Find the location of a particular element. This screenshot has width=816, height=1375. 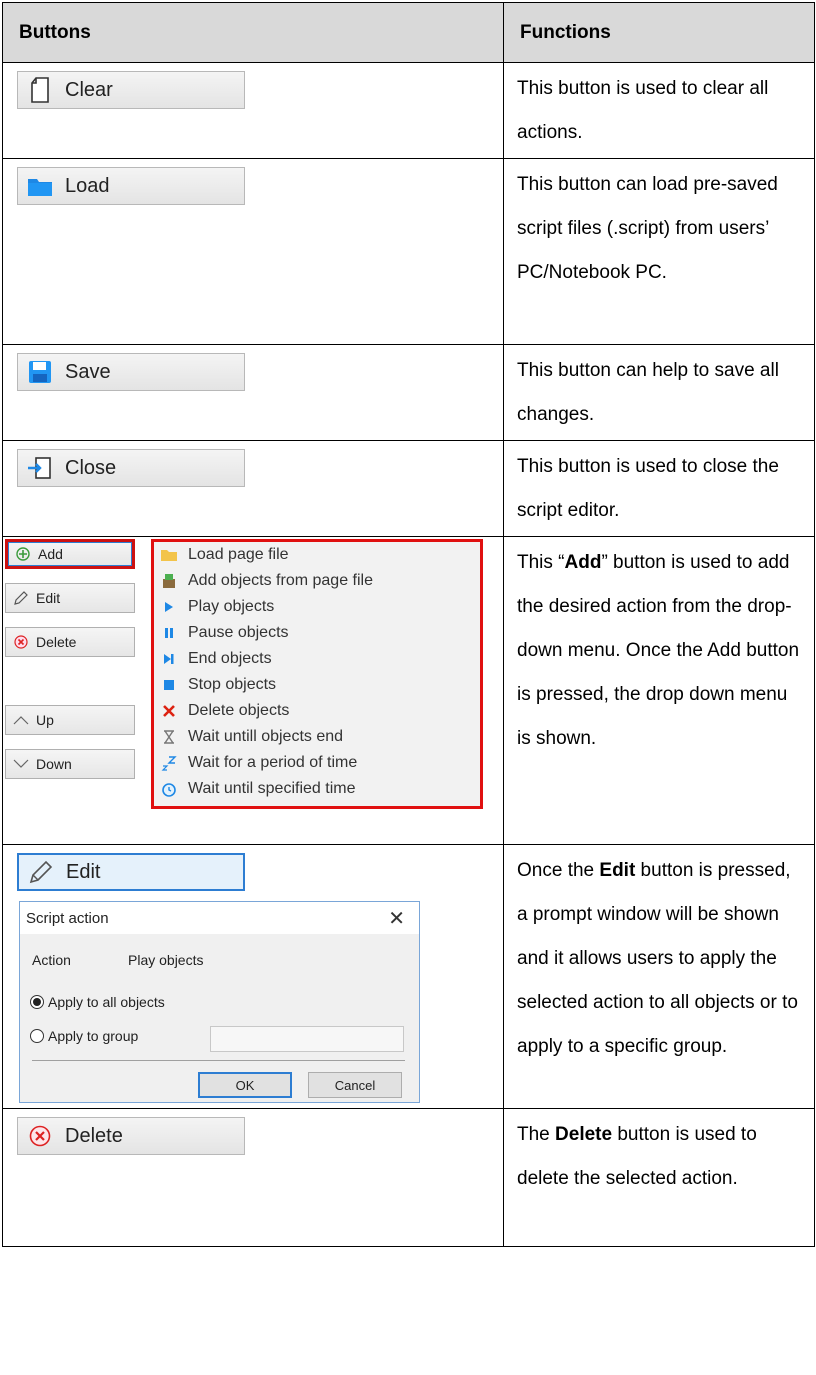

menu-item-load-page-file: Load page file is located at coordinates (317, 555).